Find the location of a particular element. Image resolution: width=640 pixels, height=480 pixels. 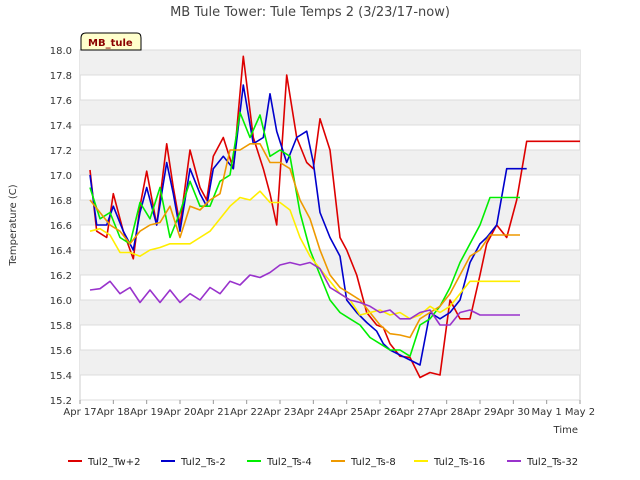

y-tick-label: 15.4 is located at coordinates (61, 376).